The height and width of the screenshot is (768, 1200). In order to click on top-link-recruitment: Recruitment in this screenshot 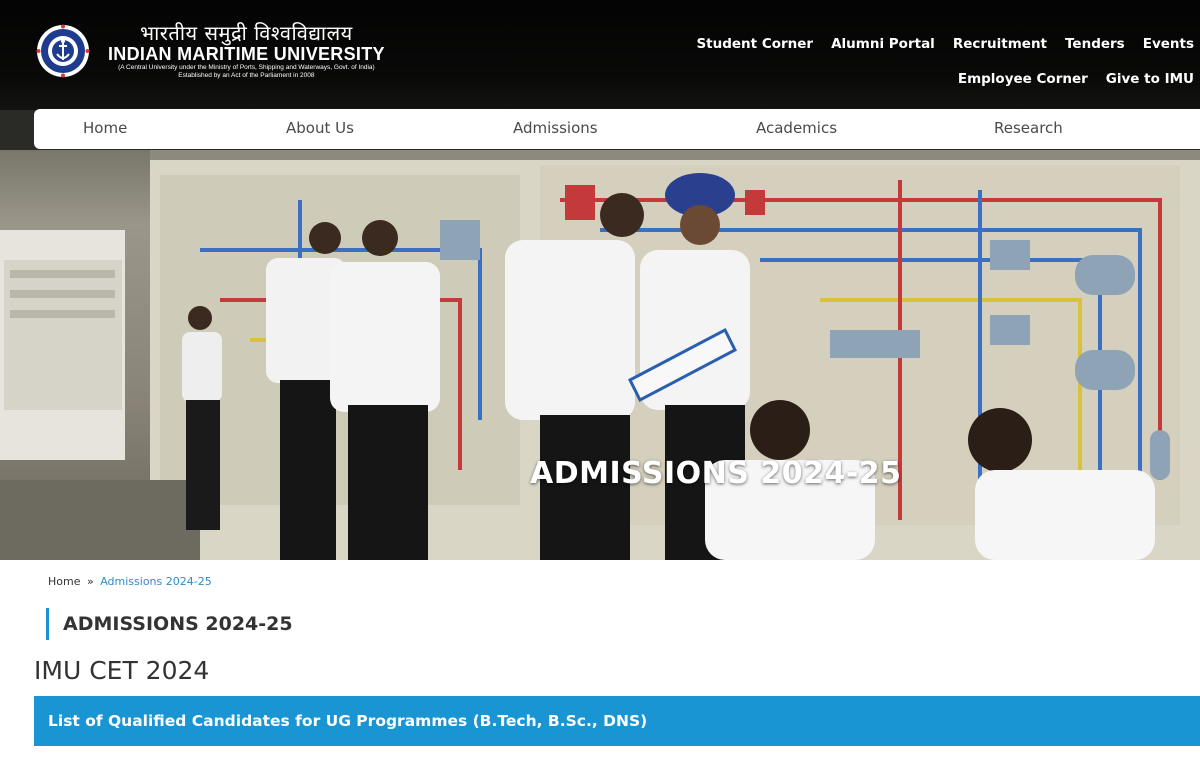, I will do `click(991, 44)`.